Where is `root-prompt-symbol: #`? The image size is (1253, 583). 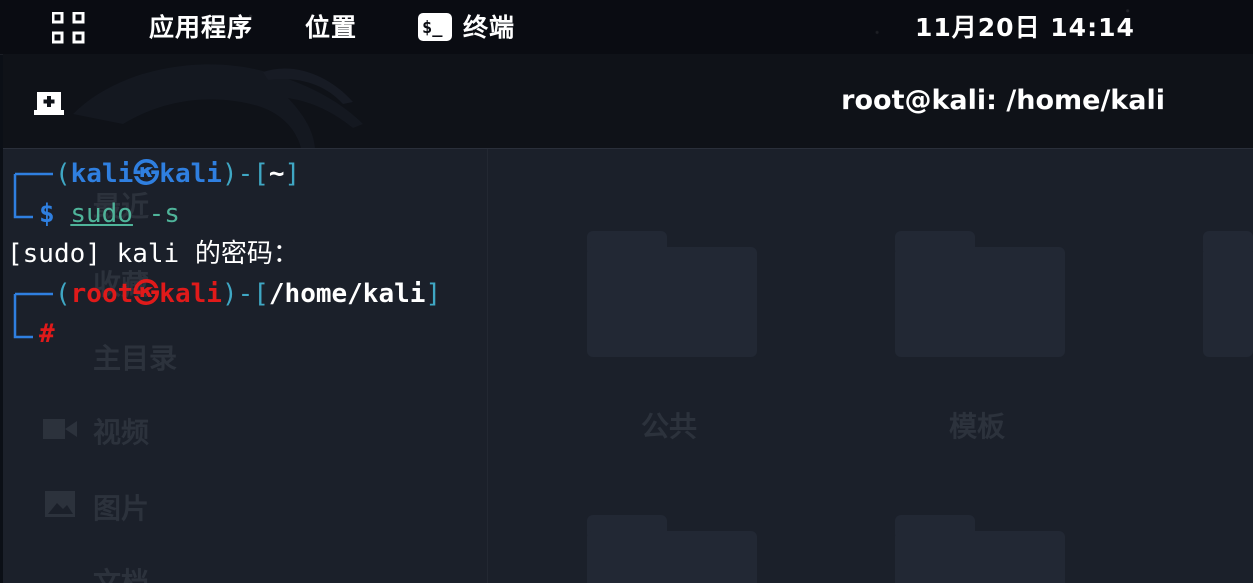 root-prompt-symbol: # is located at coordinates (47, 334).